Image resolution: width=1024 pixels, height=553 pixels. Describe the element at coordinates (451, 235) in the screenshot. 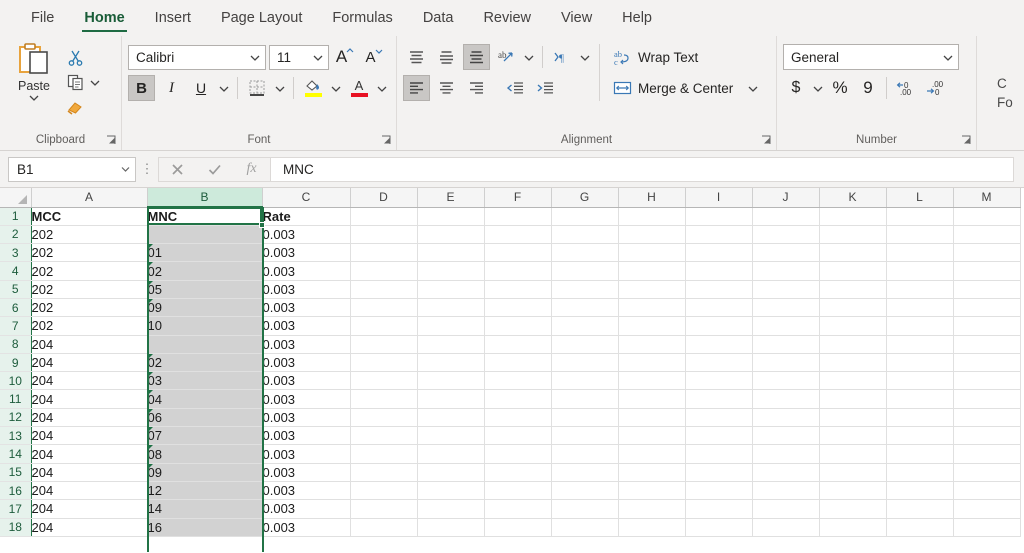

I see `cell-E2` at that location.